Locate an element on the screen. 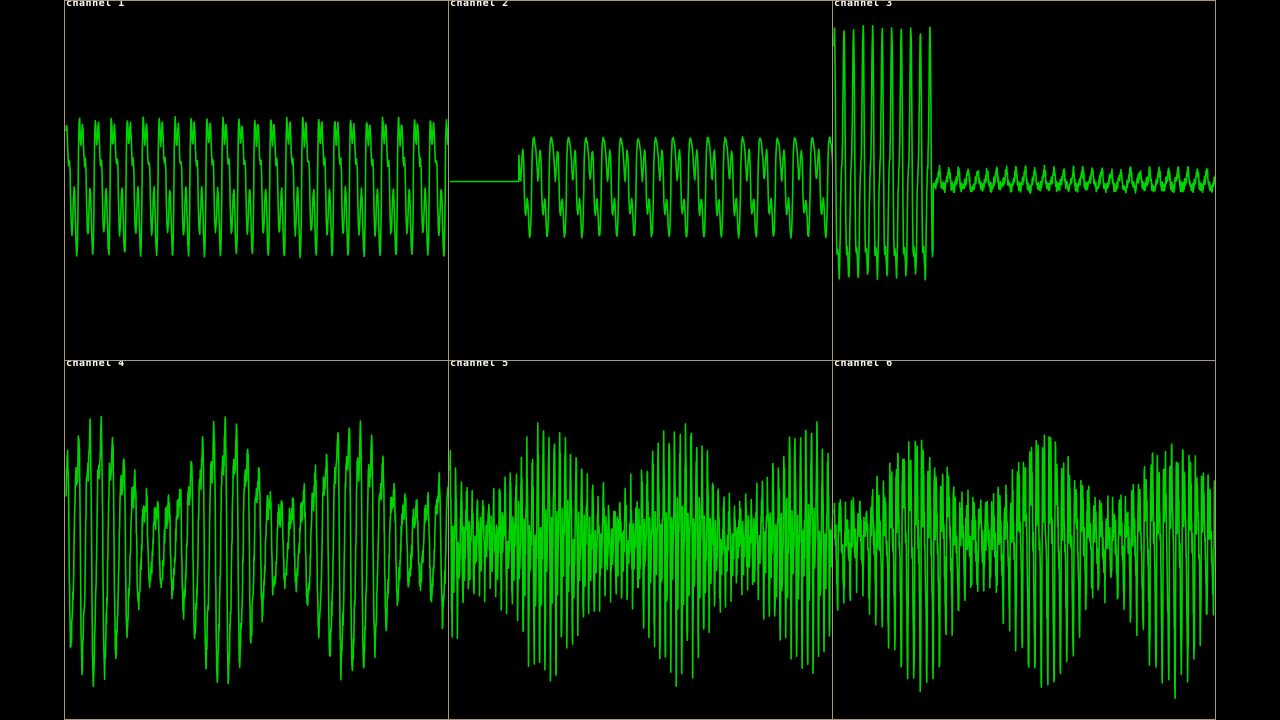 The height and width of the screenshot is (720, 1280). channel-3-trace is located at coordinates (1024, 152).